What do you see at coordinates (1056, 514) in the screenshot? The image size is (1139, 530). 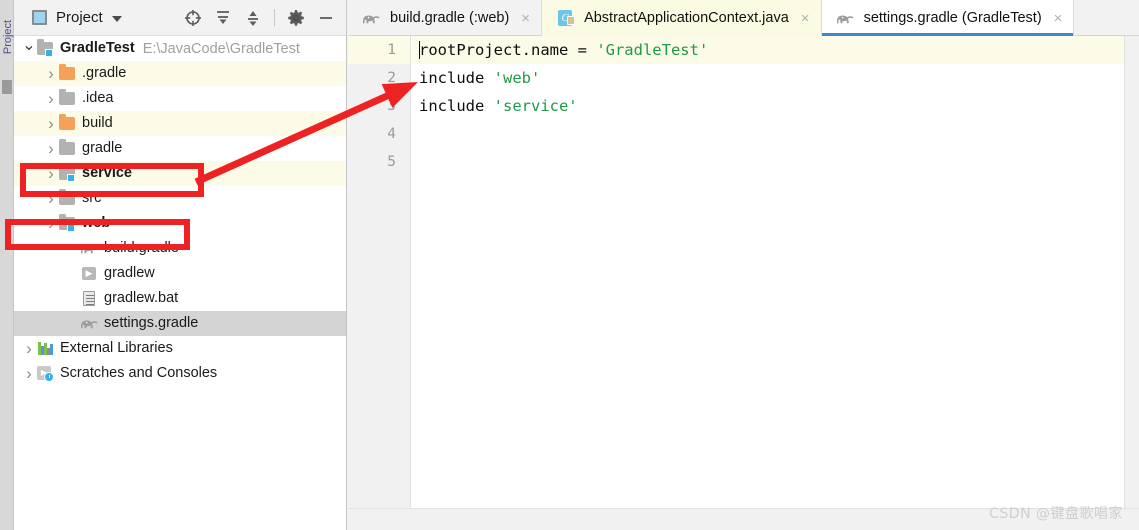 I see `watermark: CSDN @键盘歌唱家` at bounding box center [1056, 514].